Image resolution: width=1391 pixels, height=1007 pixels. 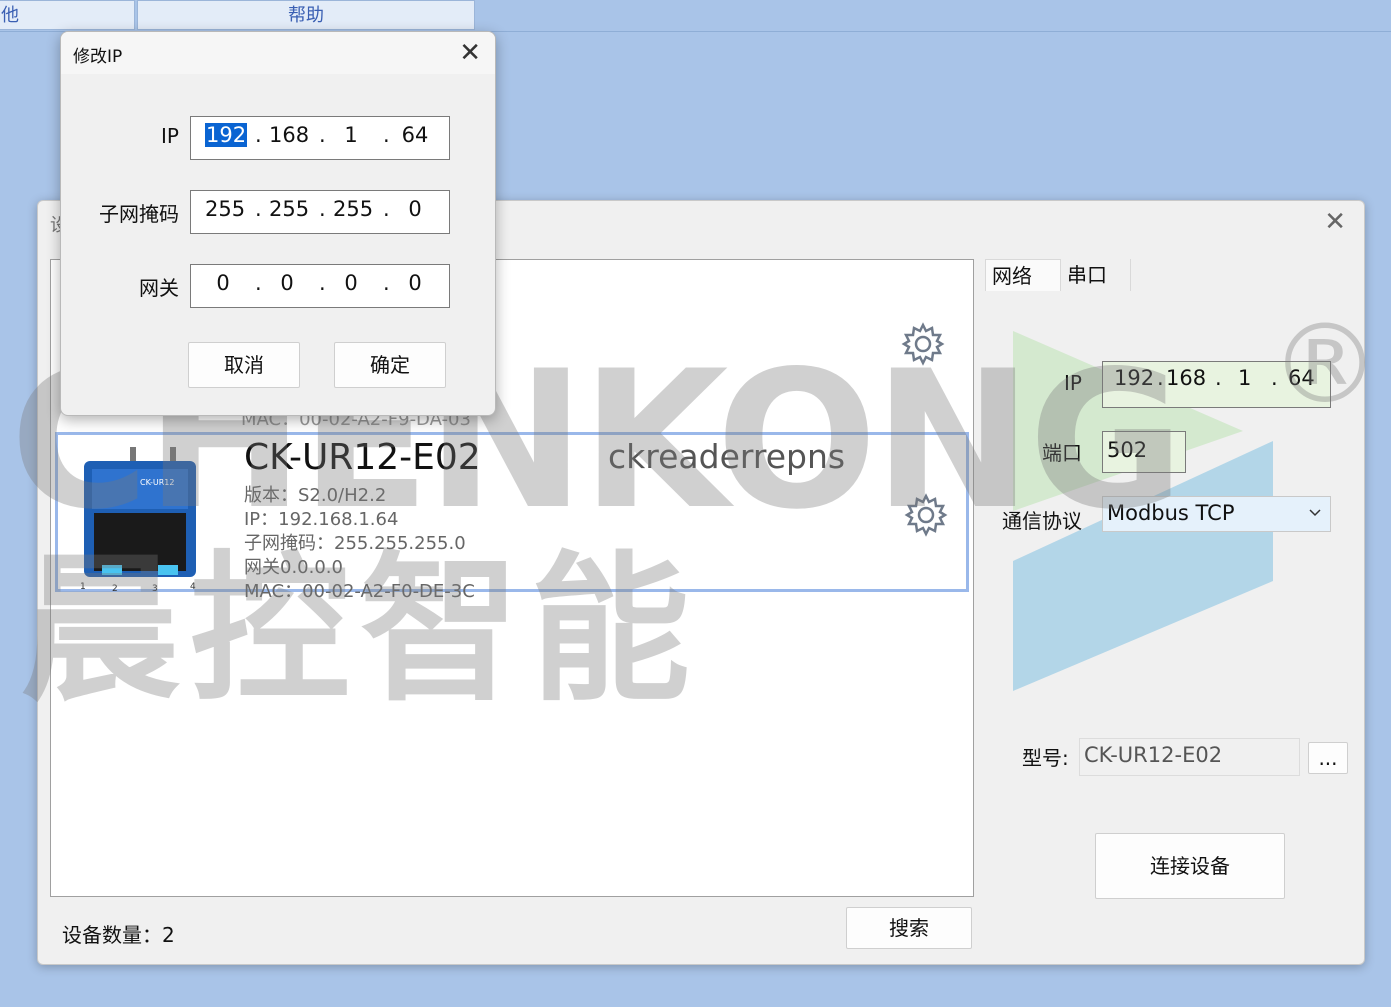 What do you see at coordinates (67, 15) in the screenshot?
I see `menu-item-other: 他` at bounding box center [67, 15].